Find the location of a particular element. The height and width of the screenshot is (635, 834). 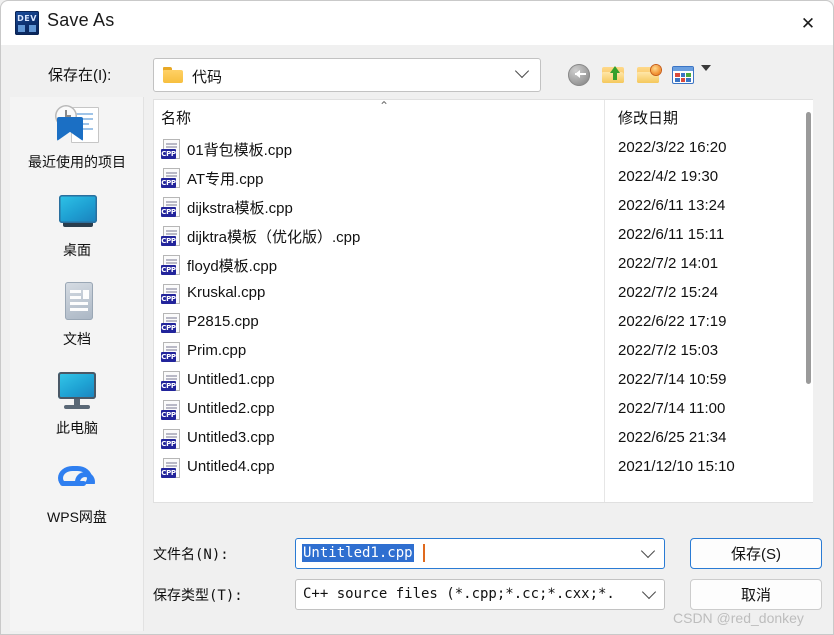

folder-up-icon is located at coordinates (613, 75).